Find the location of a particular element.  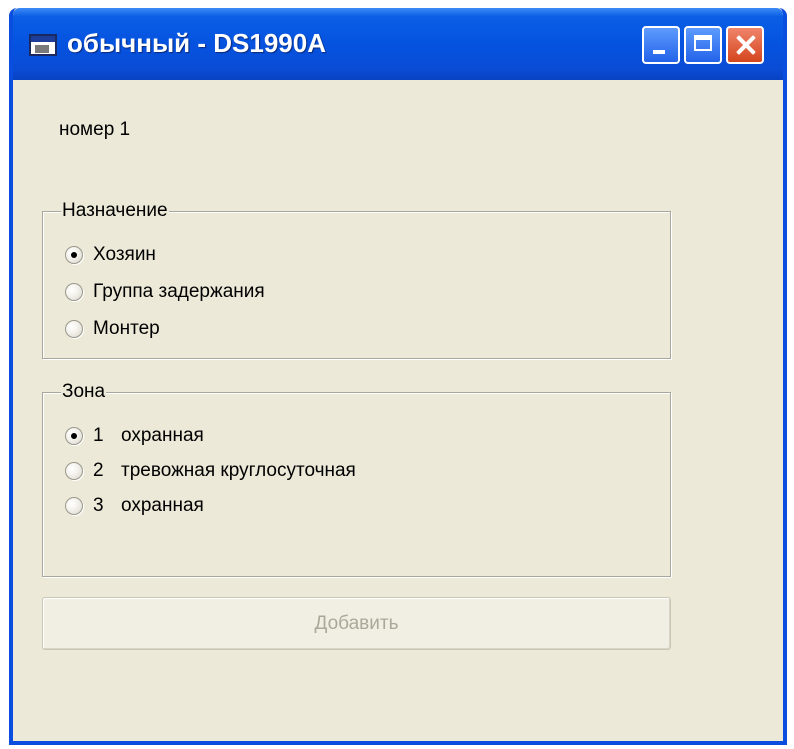

app-window-icon is located at coordinates (43, 45).